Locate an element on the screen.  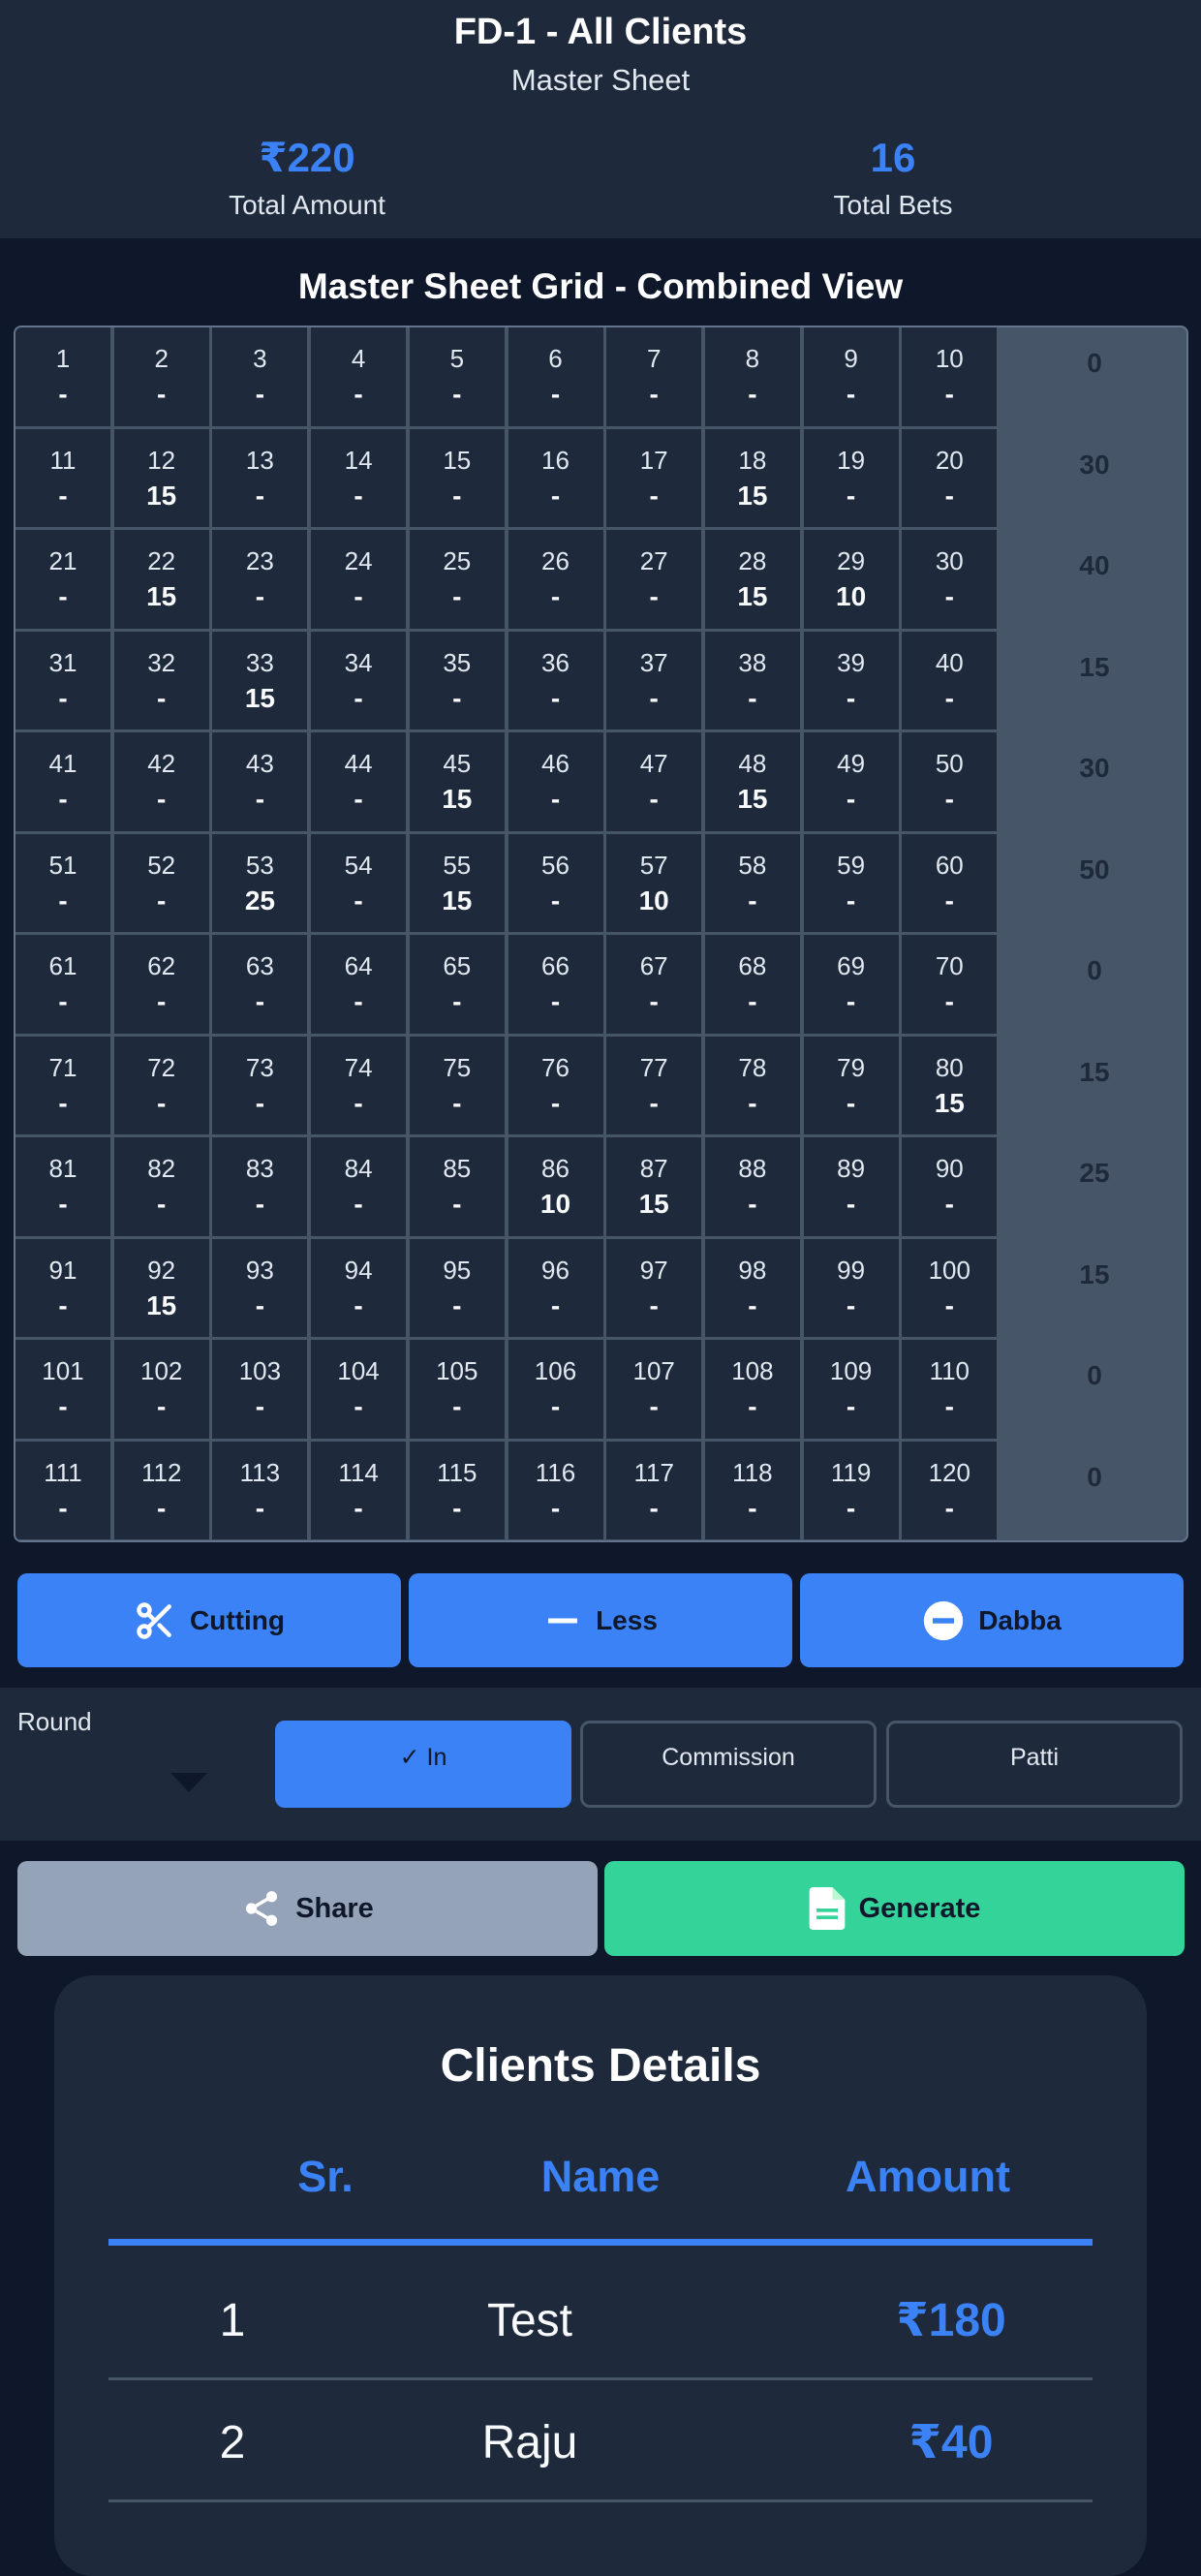
grid-cell: 79 - is located at coordinates (852, 1086).